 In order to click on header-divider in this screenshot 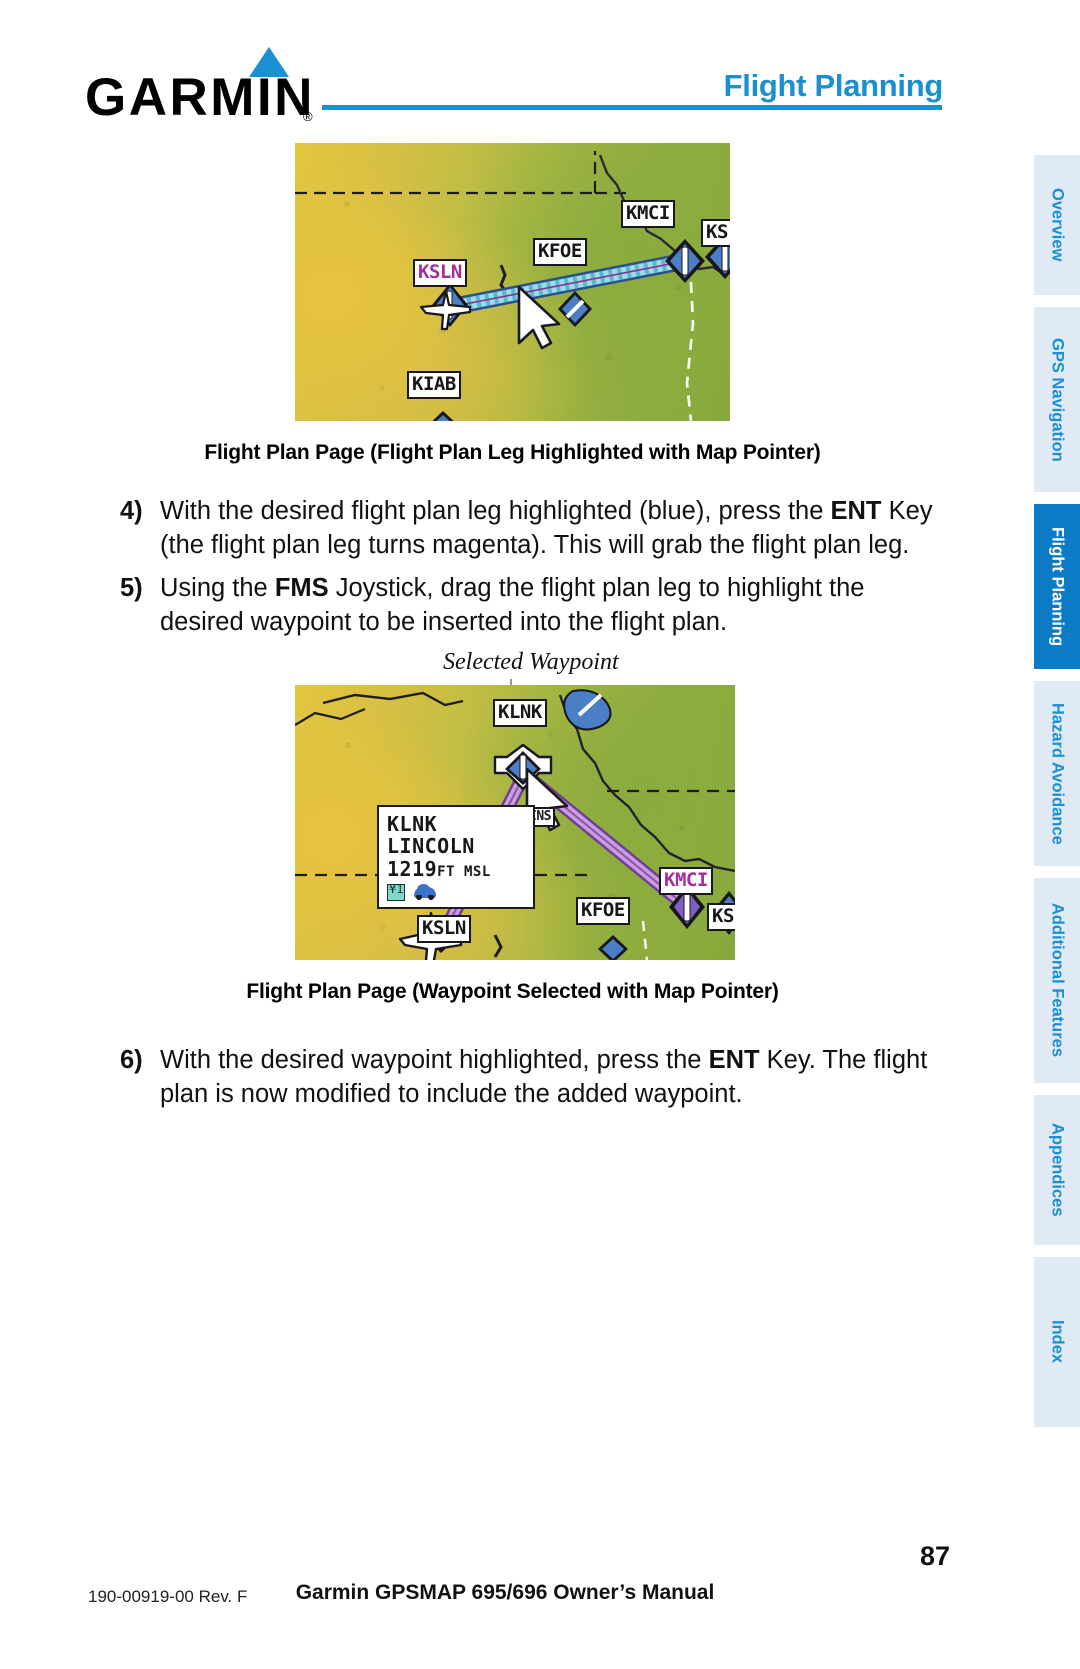, I will do `click(632, 107)`.